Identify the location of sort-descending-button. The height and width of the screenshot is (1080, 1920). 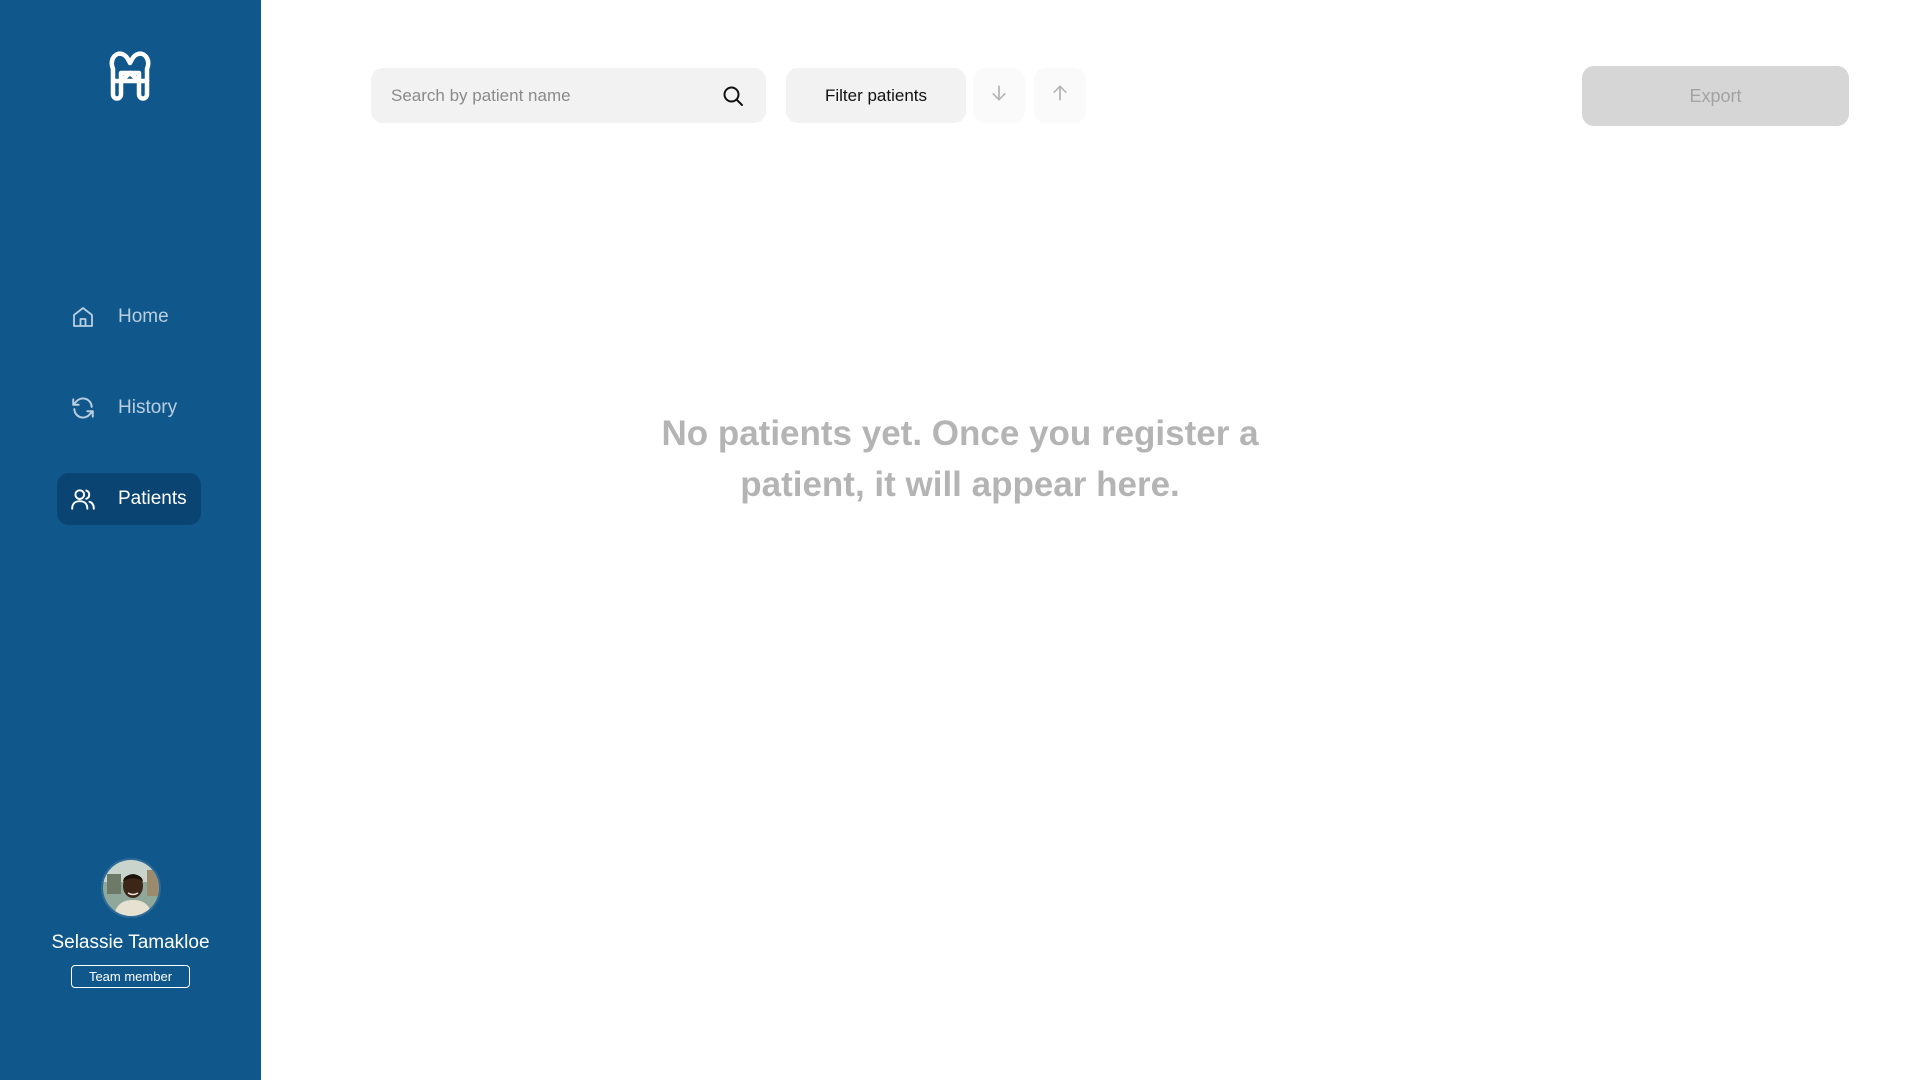
(999, 95).